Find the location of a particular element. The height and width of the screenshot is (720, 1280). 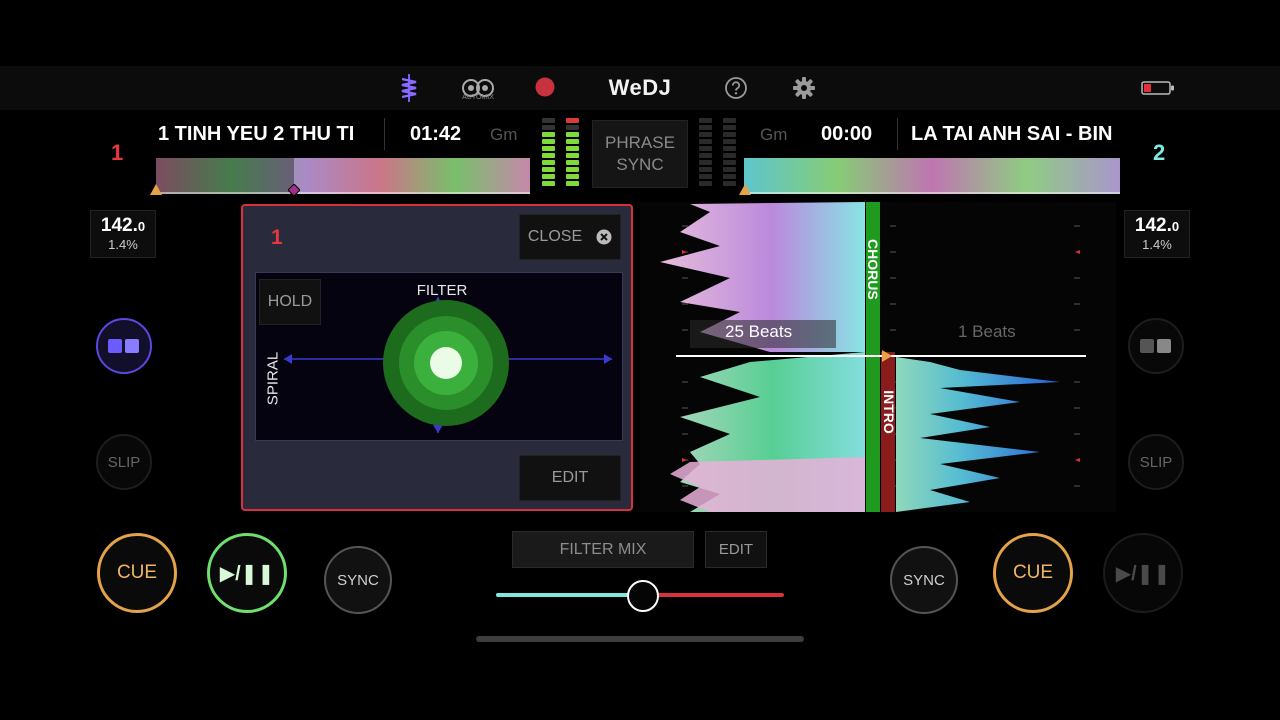

deck1-track-title: 1 TINH YEU 2 THU TI is located at coordinates (263, 134).